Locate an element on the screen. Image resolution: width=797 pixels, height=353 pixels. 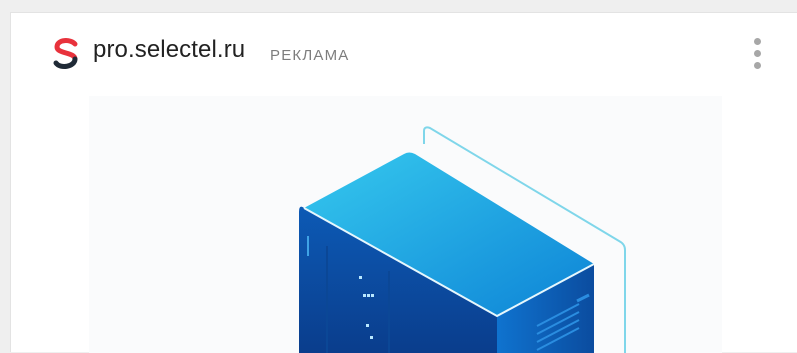
more-options-button is located at coordinates (758, 55).